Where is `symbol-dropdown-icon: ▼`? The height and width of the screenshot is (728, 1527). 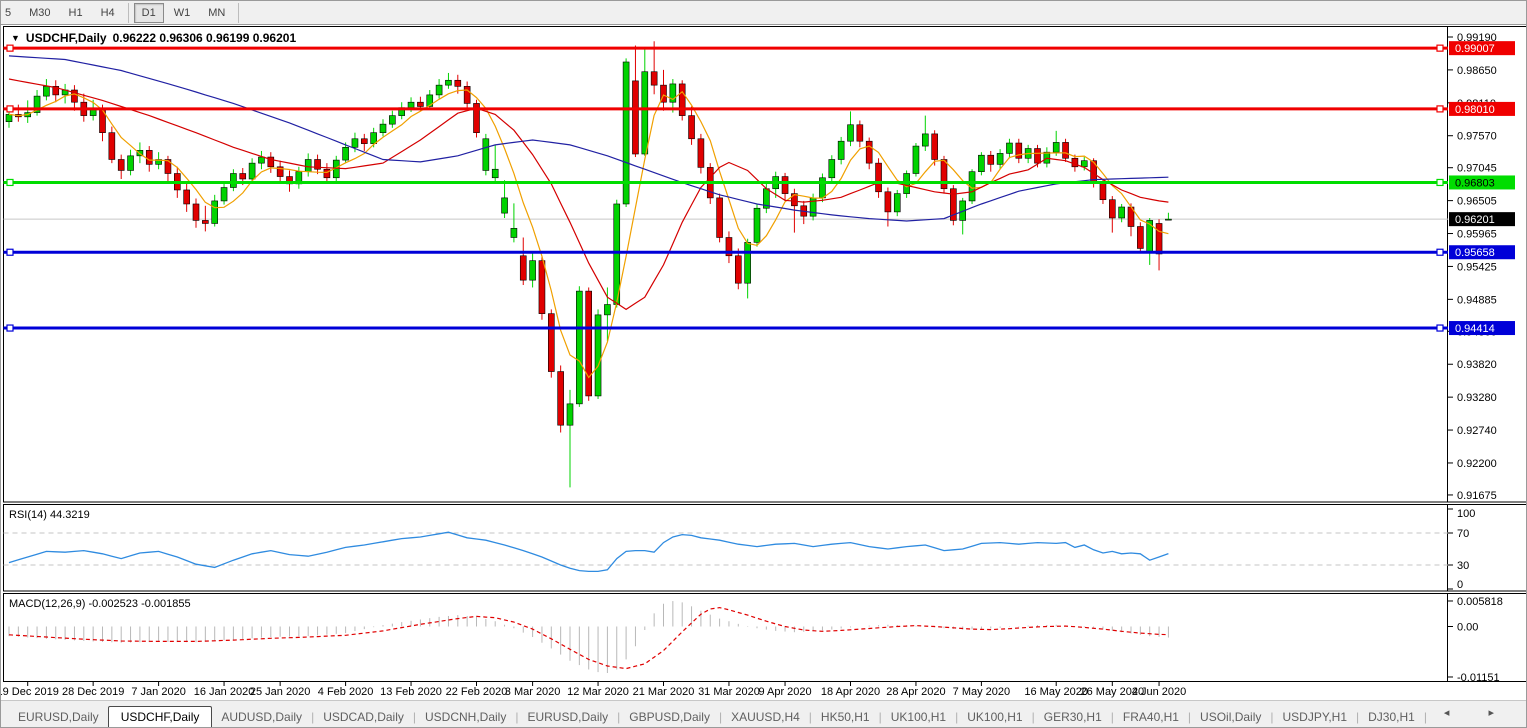 symbol-dropdown-icon: ▼ is located at coordinates (15, 38).